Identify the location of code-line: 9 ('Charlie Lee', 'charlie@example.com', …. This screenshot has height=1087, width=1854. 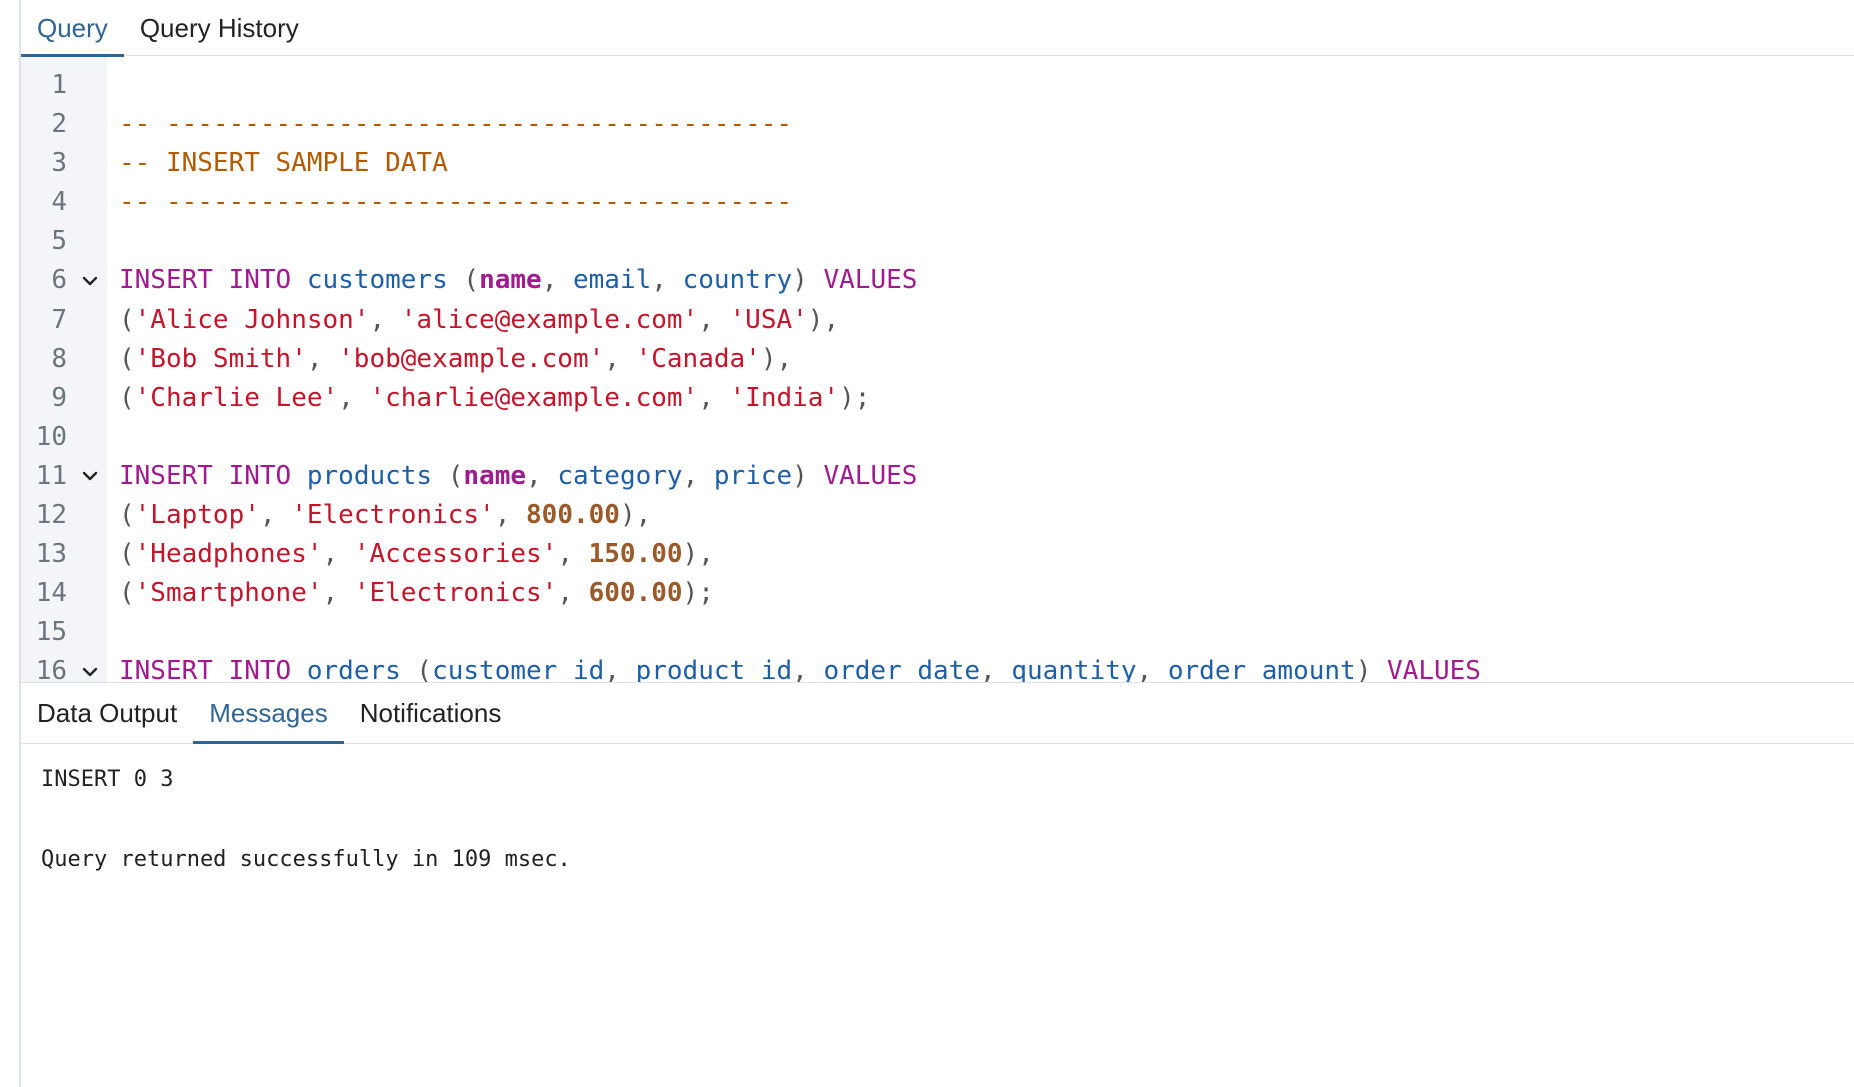
(937, 398).